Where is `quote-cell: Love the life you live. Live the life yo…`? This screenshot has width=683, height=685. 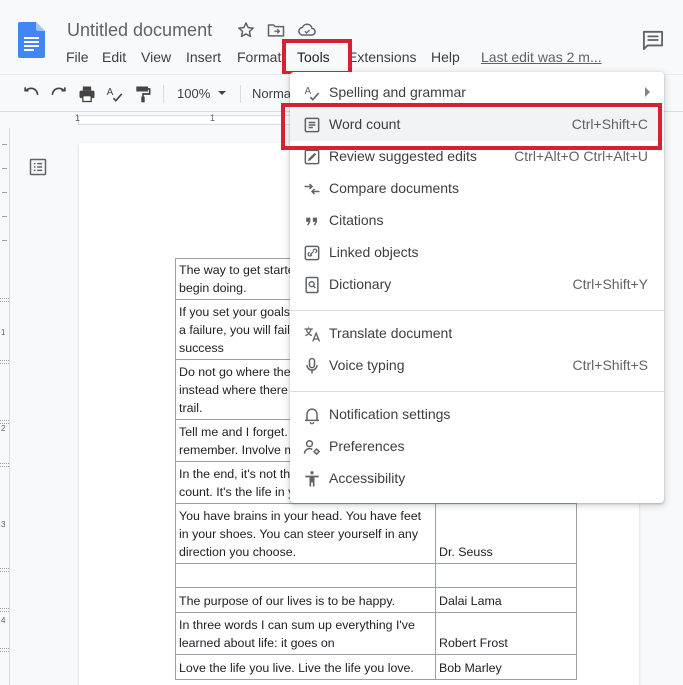 quote-cell: Love the life you live. Live the life yo… is located at coordinates (305, 667).